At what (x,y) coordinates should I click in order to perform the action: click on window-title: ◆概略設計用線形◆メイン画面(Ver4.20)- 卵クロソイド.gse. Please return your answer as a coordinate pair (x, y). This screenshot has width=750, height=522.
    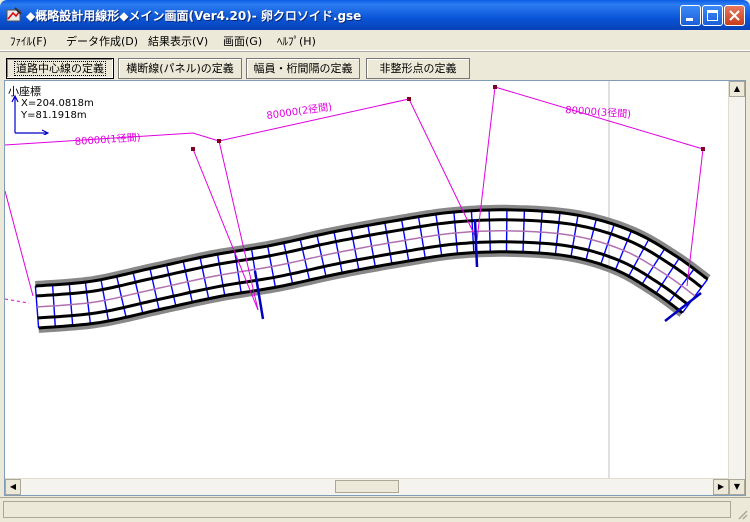
    Looking at the image, I should click on (193, 15).